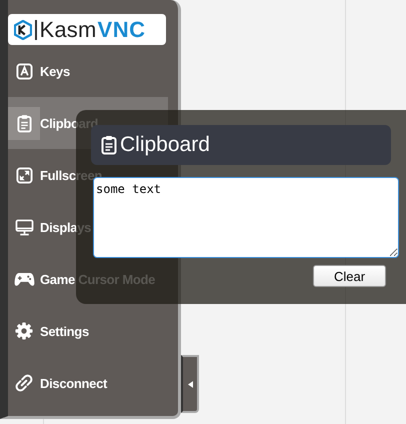 This screenshot has width=406, height=424. I want to click on logo-text: Kasm, so click(68, 29).